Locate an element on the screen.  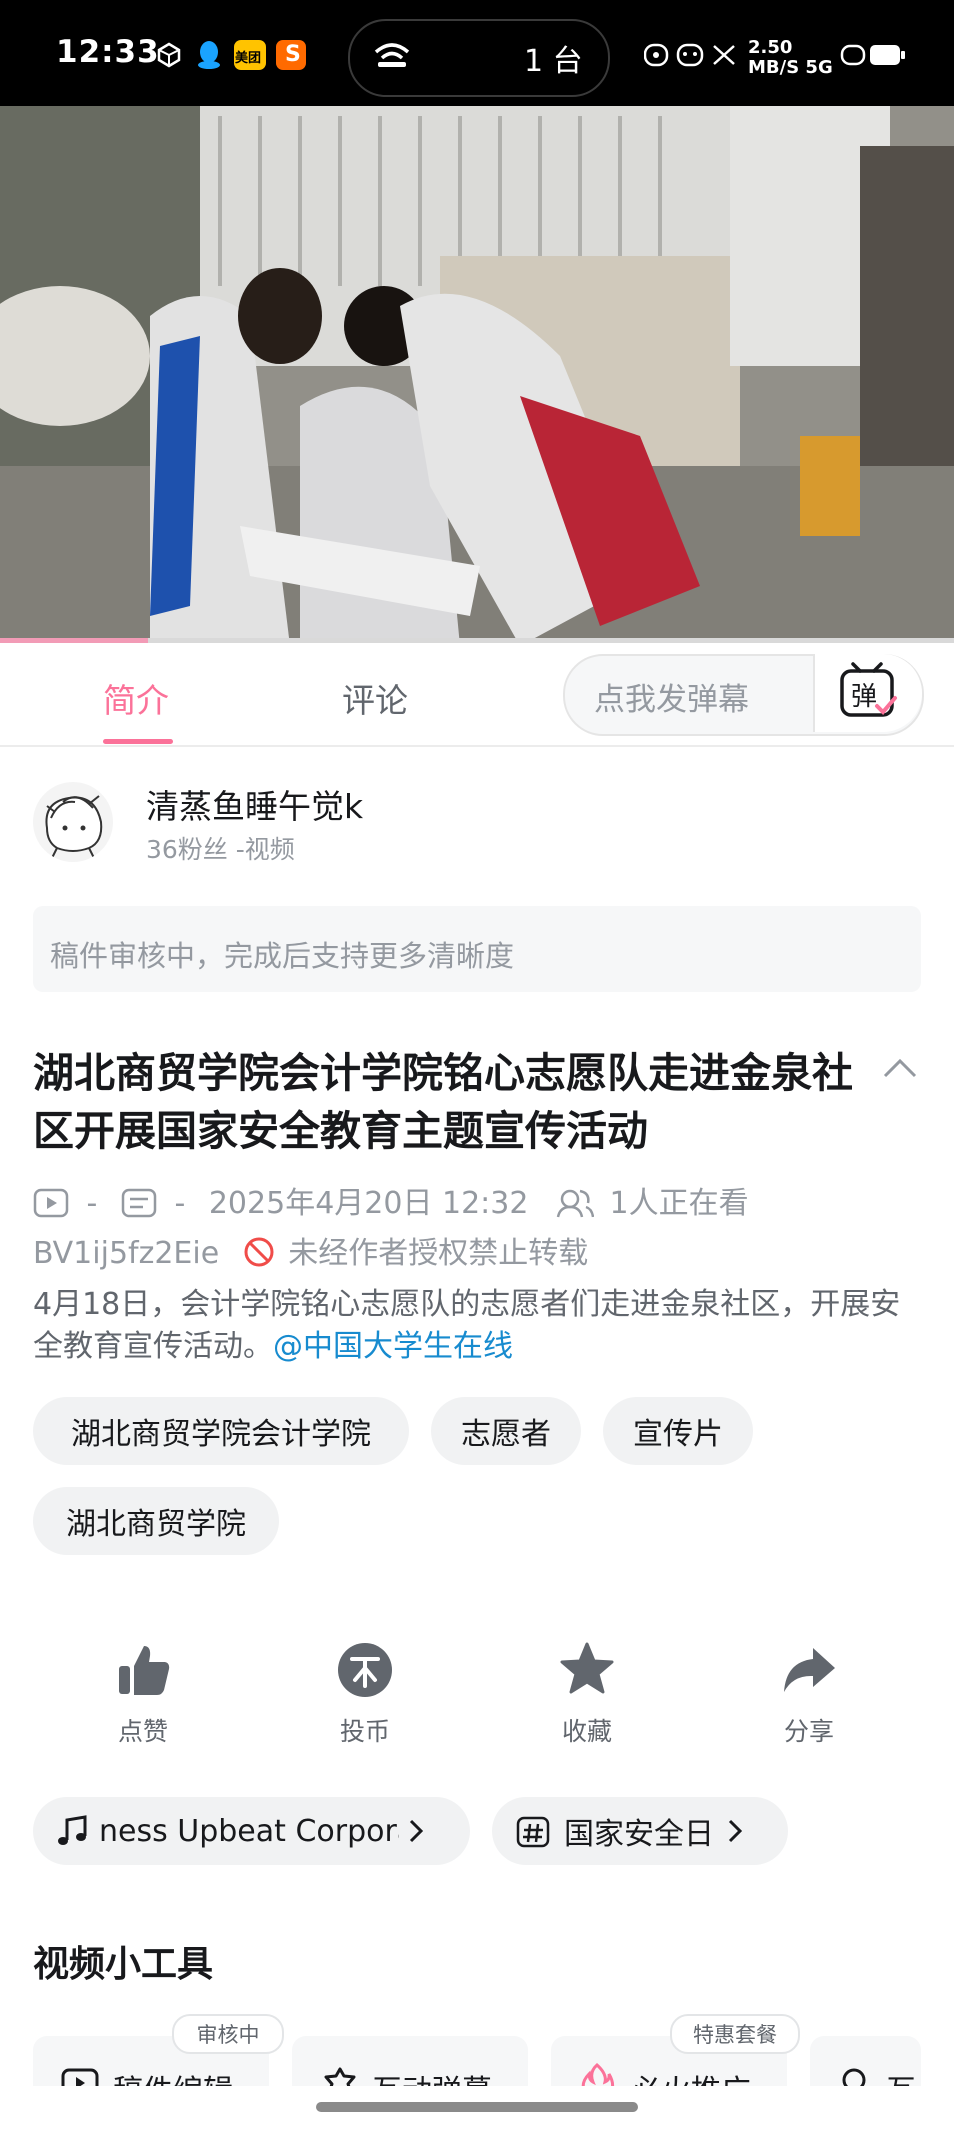
video-meta-row: - - 2025年4月20日 12:32 1人正在看 is located at coordinates (391, 1202).